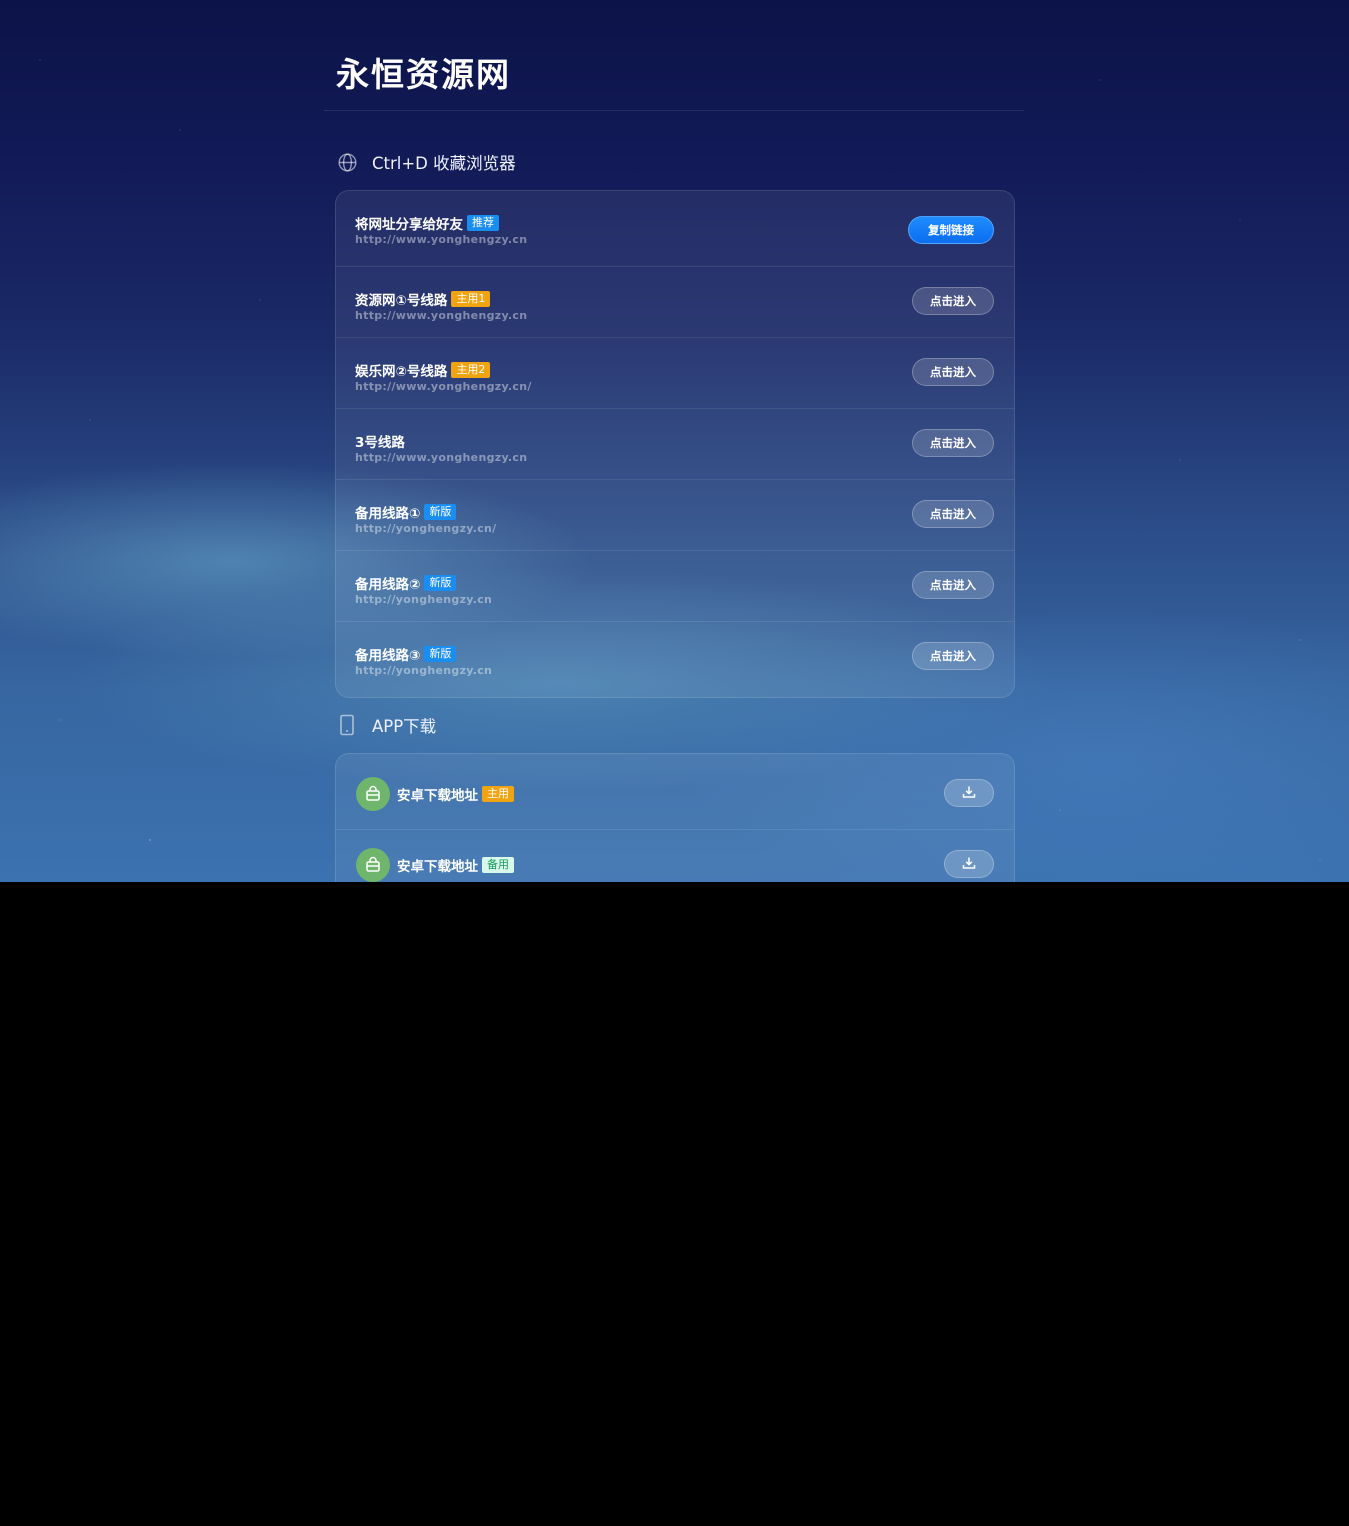 The height and width of the screenshot is (1526, 1349). What do you see at coordinates (347, 162) in the screenshot?
I see `globe-icon` at bounding box center [347, 162].